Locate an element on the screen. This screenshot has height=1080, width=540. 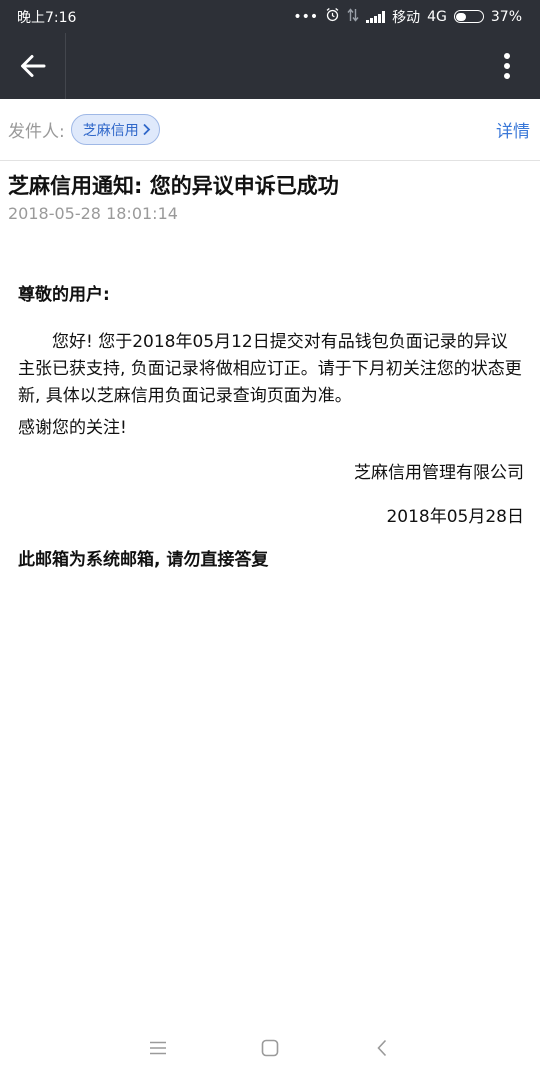
battery-fill is located at coordinates (461, 16).